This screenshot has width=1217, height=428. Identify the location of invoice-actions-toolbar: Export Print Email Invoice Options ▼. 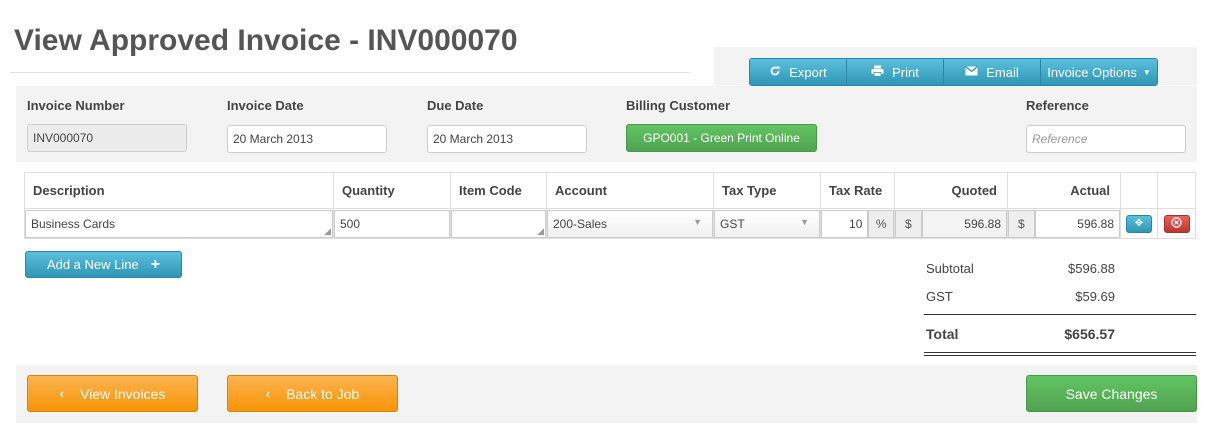
(953, 72).